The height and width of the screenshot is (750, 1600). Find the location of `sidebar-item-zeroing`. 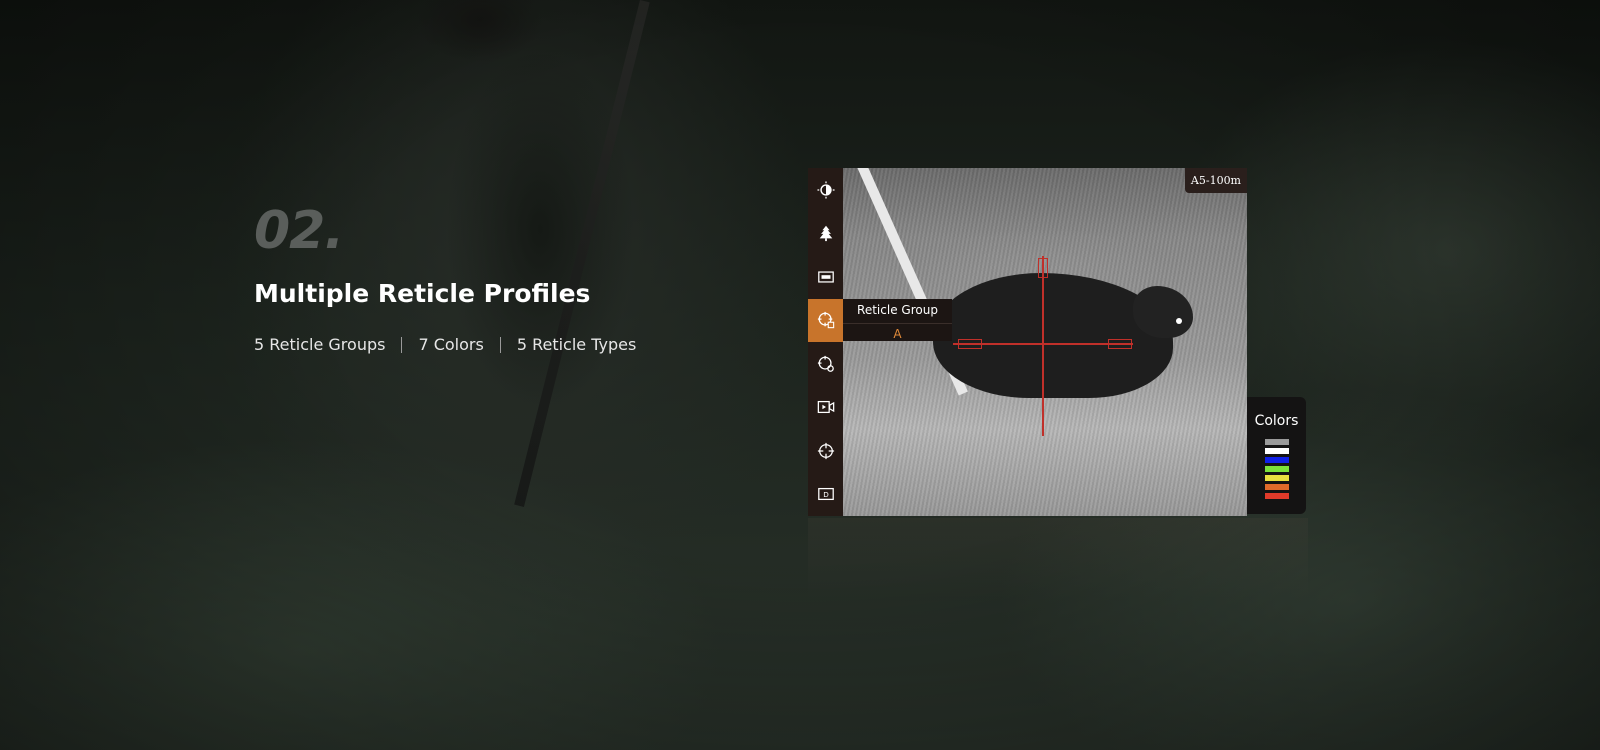

sidebar-item-zeroing is located at coordinates (825, 451).